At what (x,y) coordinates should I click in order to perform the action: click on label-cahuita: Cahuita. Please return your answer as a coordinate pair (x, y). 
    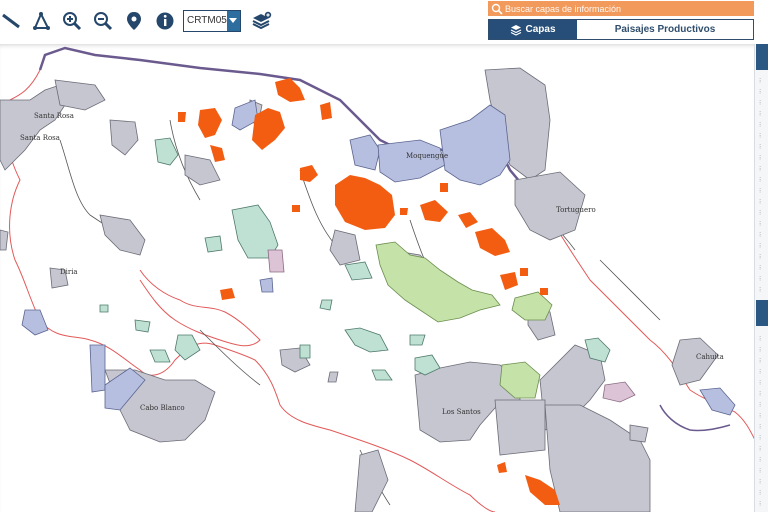
    Looking at the image, I should click on (710, 357).